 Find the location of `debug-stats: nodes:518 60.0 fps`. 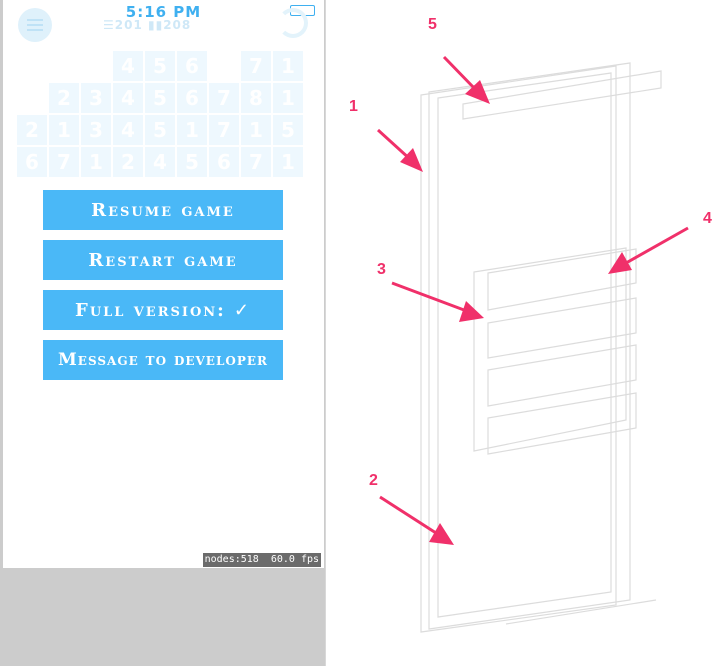

debug-stats: nodes:518 60.0 fps is located at coordinates (262, 560).